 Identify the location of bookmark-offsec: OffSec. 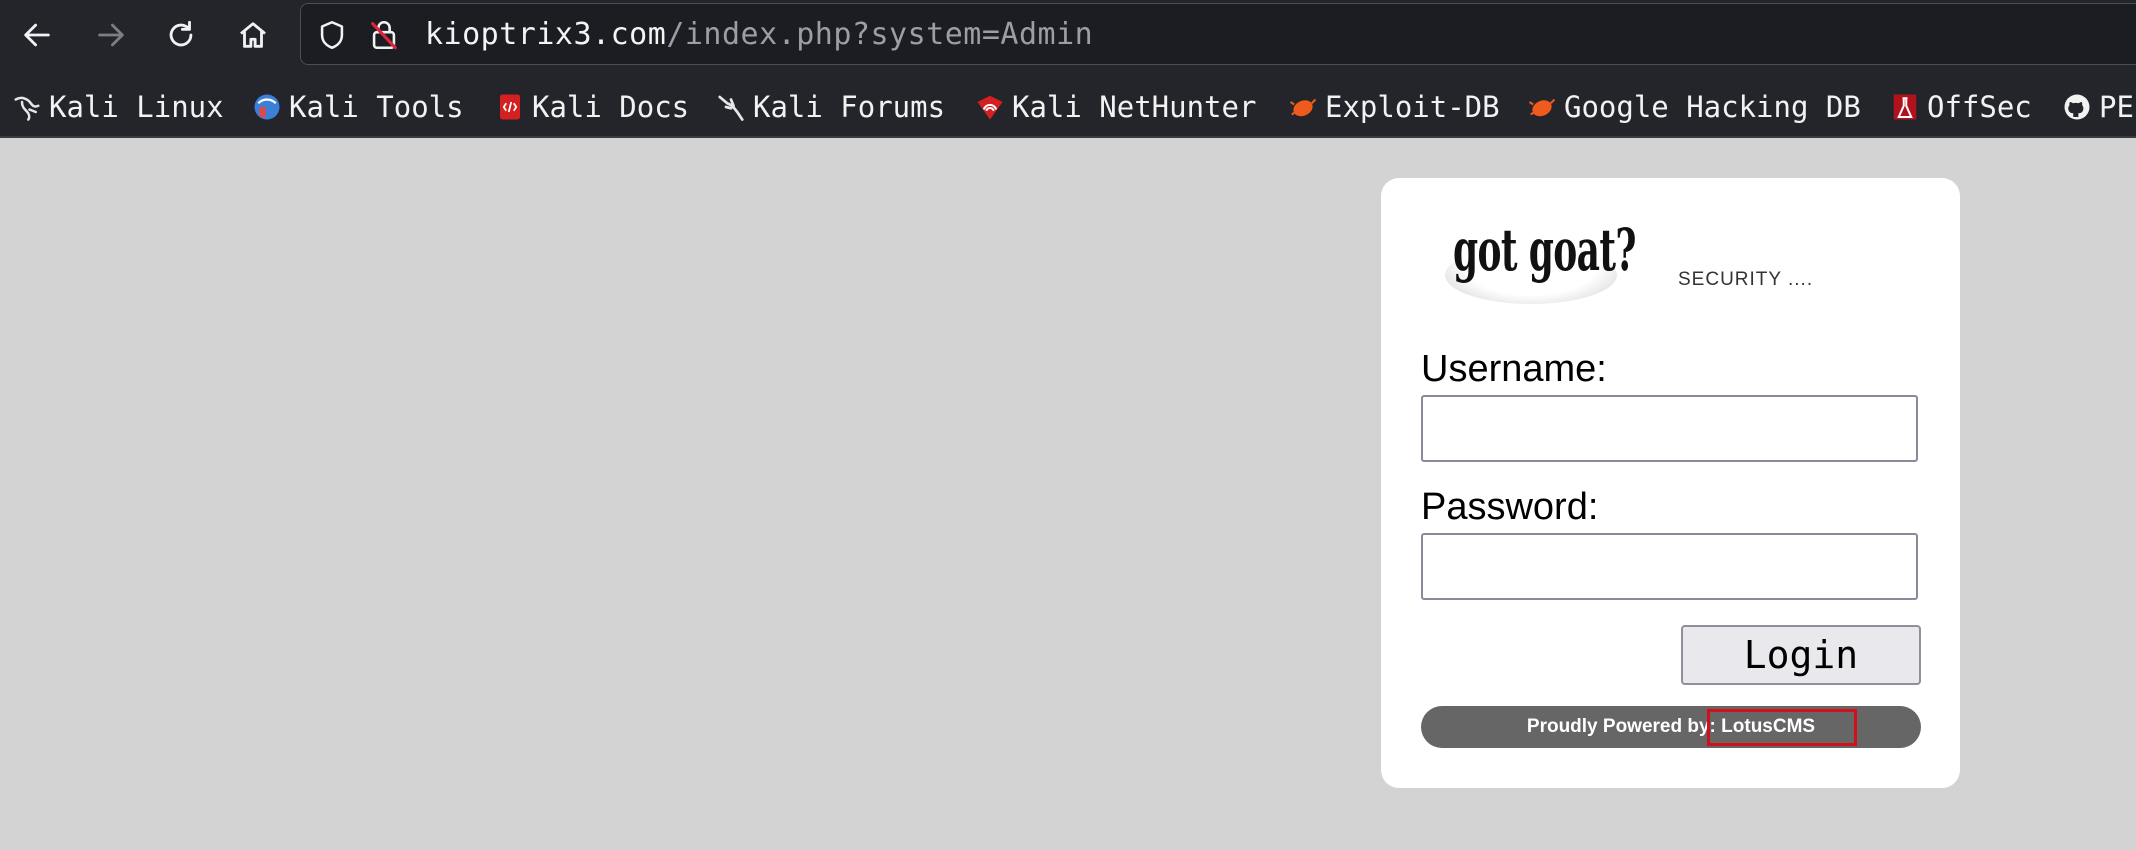
(1961, 107).